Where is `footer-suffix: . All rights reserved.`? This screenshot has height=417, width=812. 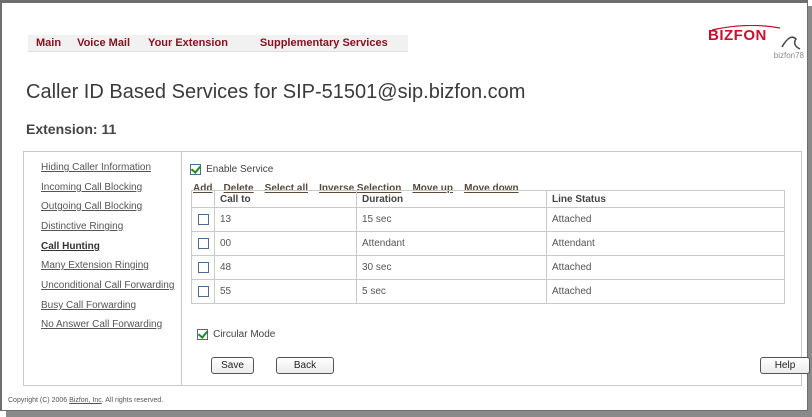 footer-suffix: . All rights reserved. is located at coordinates (132, 400).